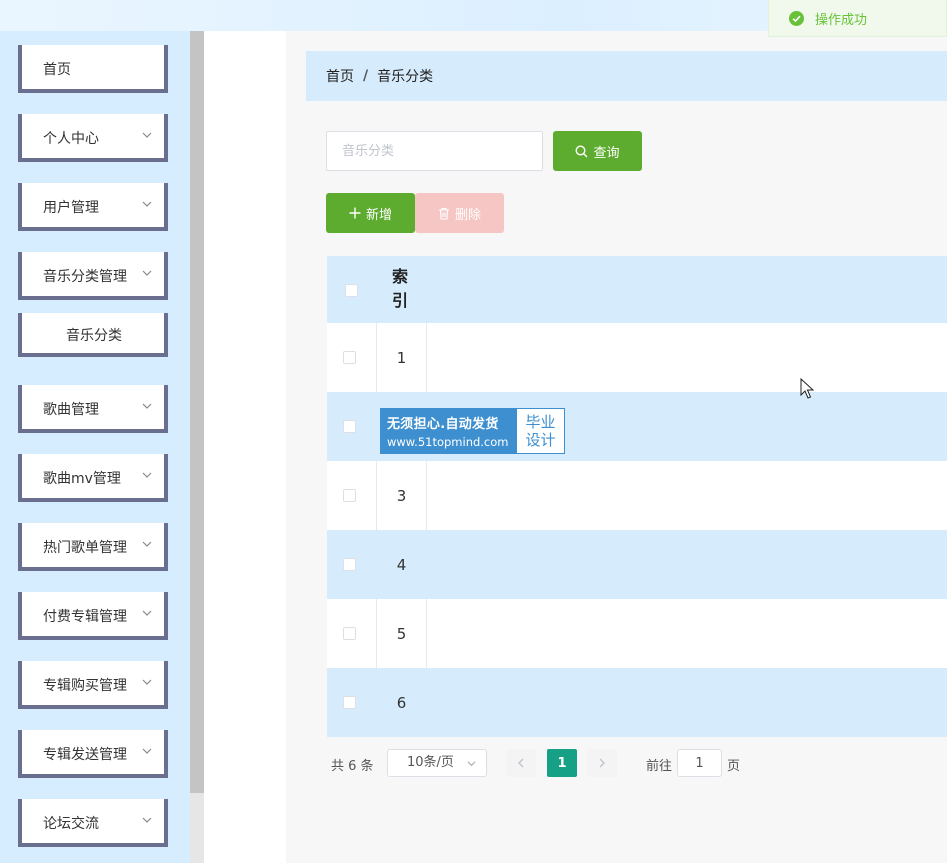  What do you see at coordinates (443, 213) in the screenshot?
I see `trash-icon` at bounding box center [443, 213].